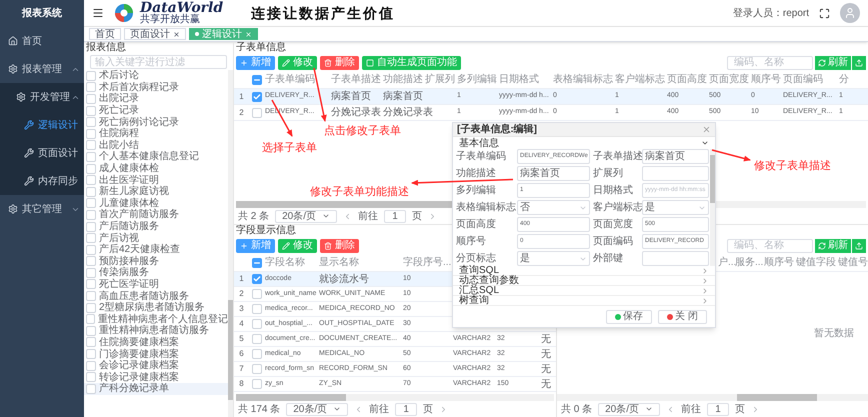 This screenshot has height=417, width=868. I want to click on app-title: 报表系统, so click(41, 13).